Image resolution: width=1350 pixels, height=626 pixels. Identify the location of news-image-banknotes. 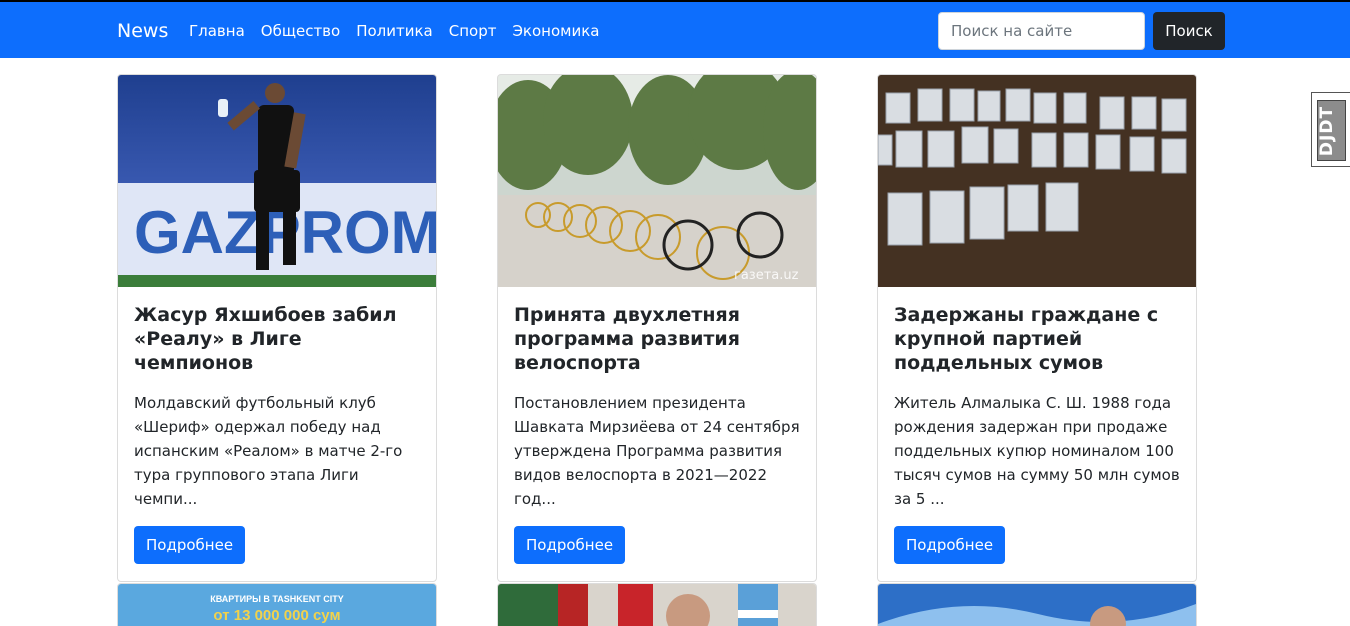
(1037, 181).